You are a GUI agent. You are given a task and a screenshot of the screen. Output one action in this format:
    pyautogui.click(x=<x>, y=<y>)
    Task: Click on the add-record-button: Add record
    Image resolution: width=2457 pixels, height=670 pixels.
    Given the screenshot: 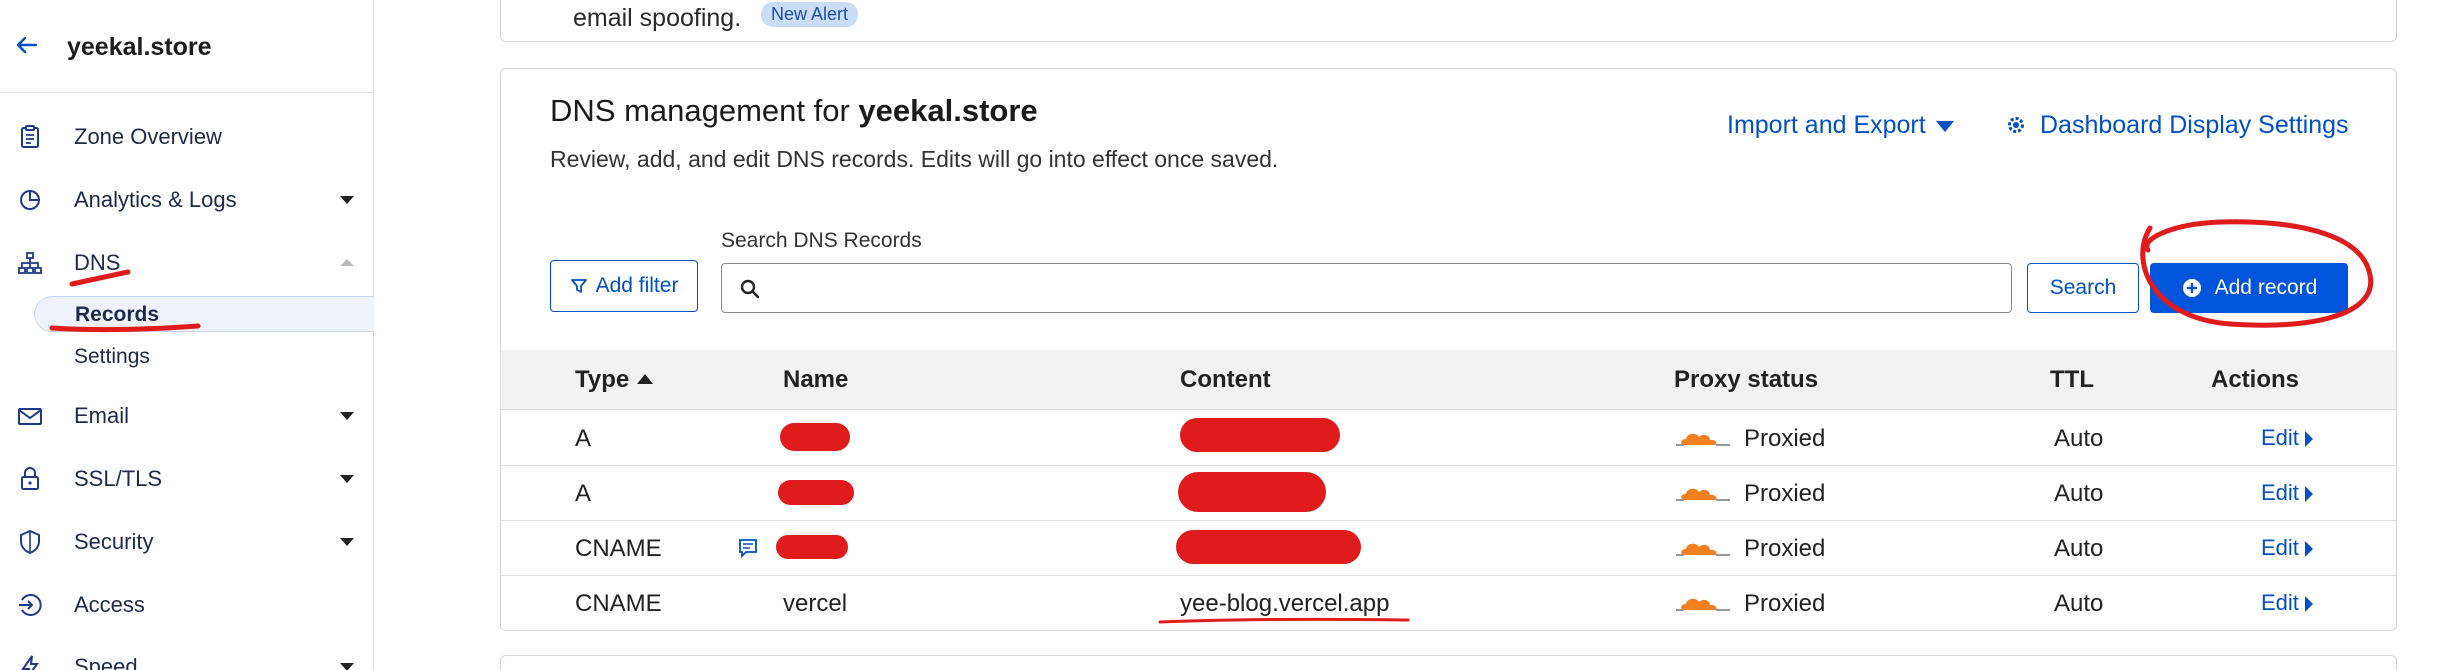 What is the action you would take?
    pyautogui.click(x=2249, y=288)
    